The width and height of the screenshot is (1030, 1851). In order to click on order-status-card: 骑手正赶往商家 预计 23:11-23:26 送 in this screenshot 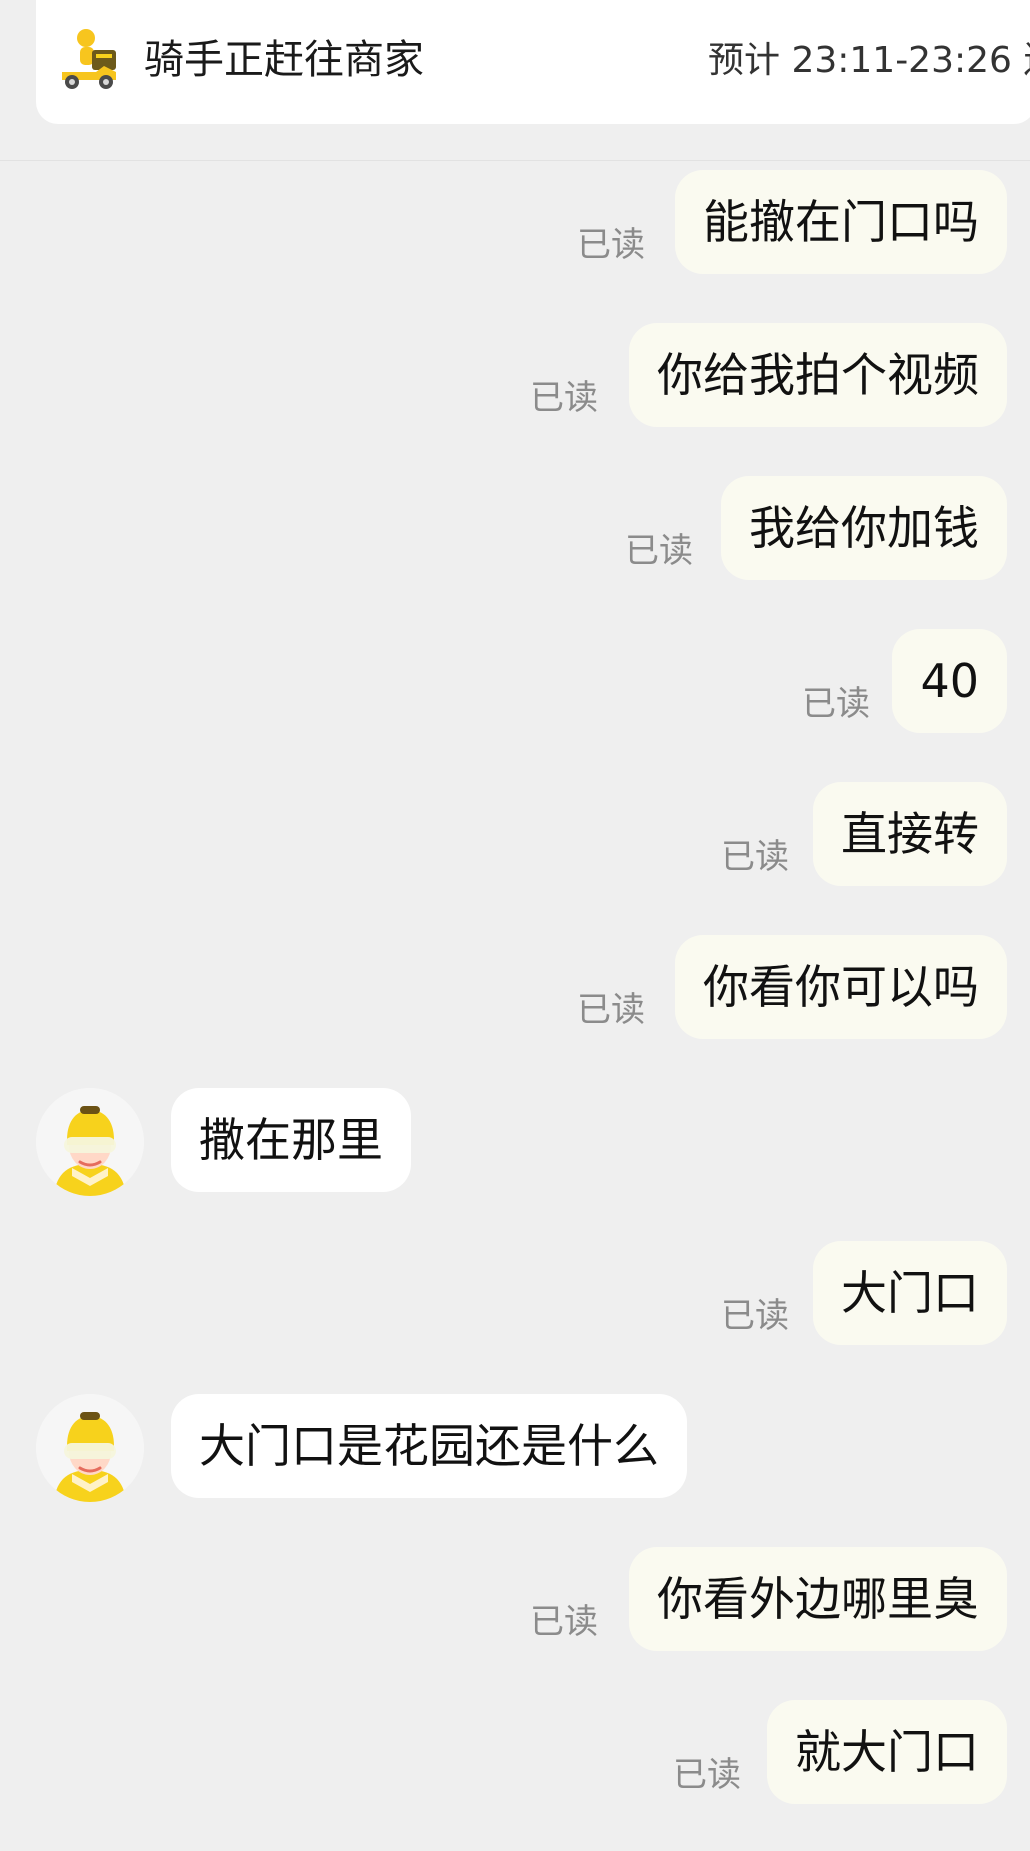, I will do `click(533, 62)`.